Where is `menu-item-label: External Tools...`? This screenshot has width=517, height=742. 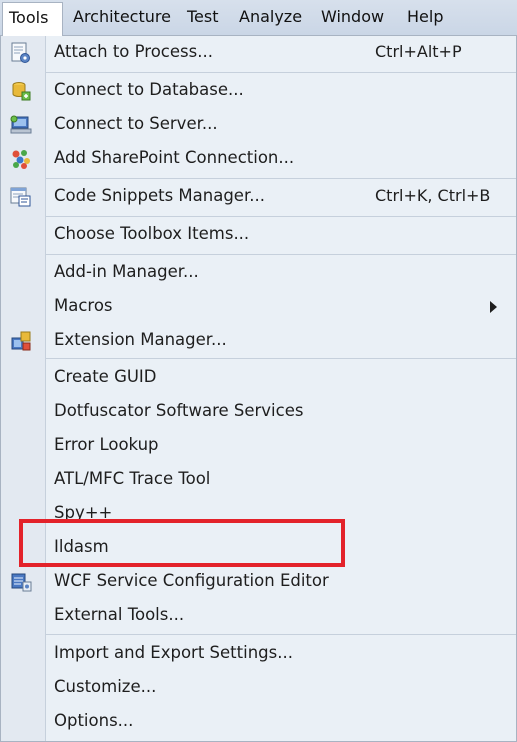 menu-item-label: External Tools... is located at coordinates (119, 614).